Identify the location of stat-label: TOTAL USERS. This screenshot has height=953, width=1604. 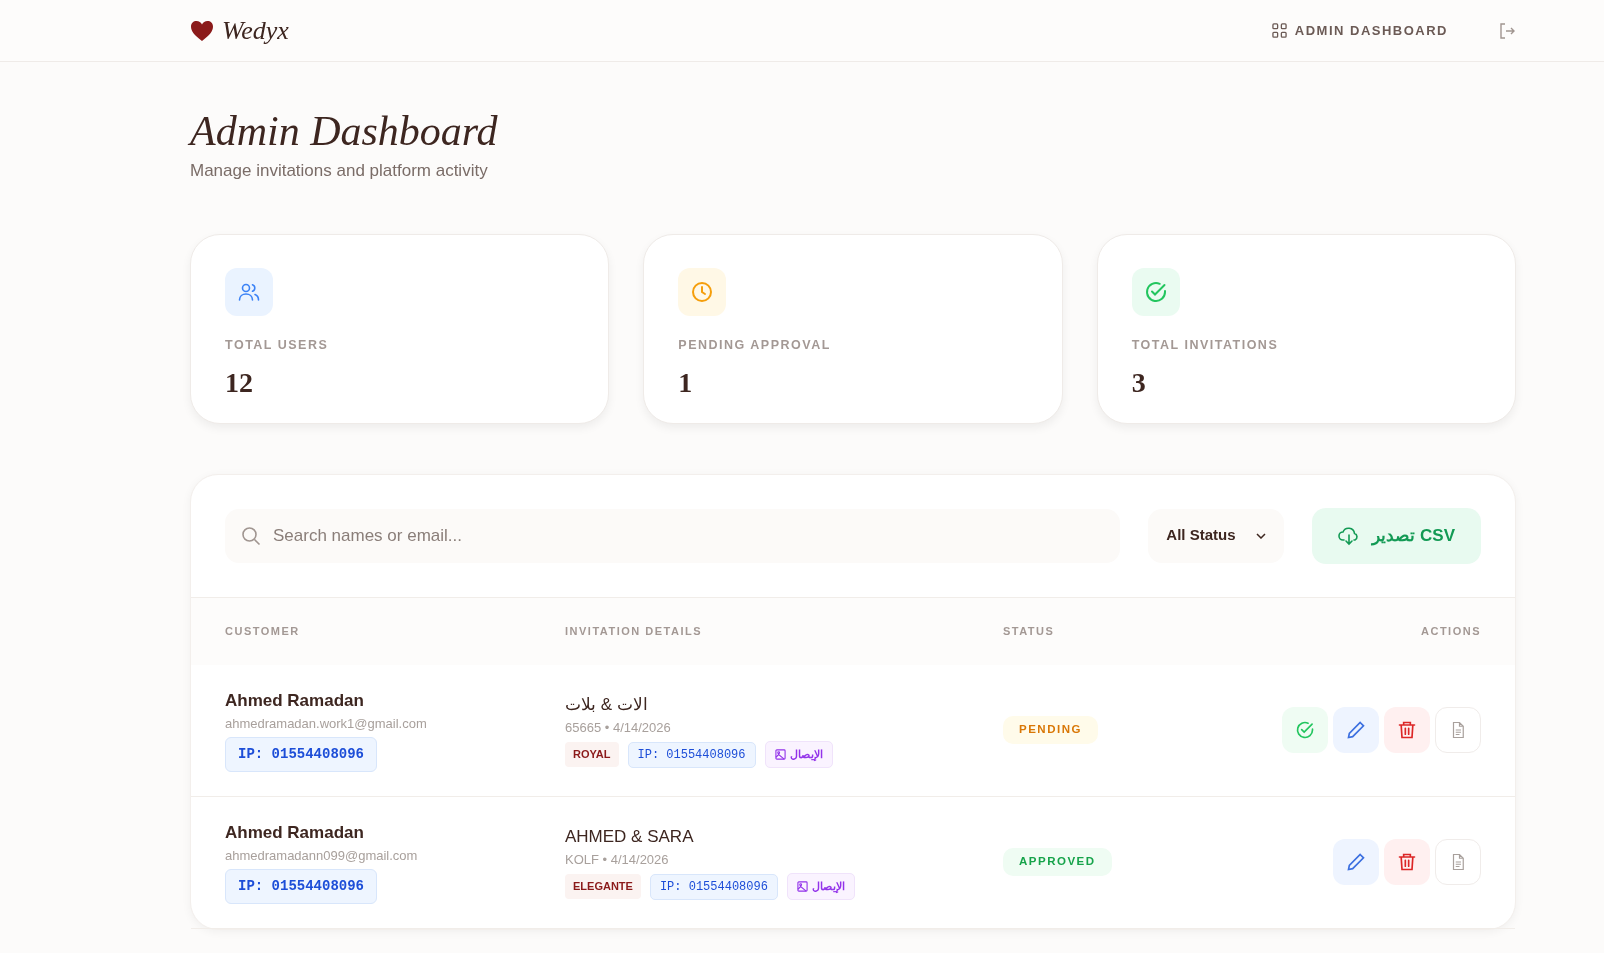
(277, 345).